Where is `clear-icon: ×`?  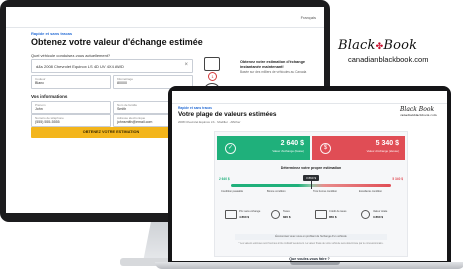 clear-icon: × is located at coordinates (186, 65).